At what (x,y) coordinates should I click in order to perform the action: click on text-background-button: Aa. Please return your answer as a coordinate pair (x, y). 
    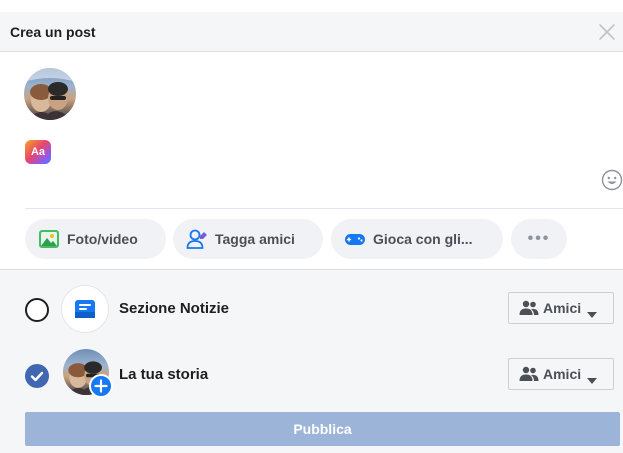
    Looking at the image, I should click on (38, 152).